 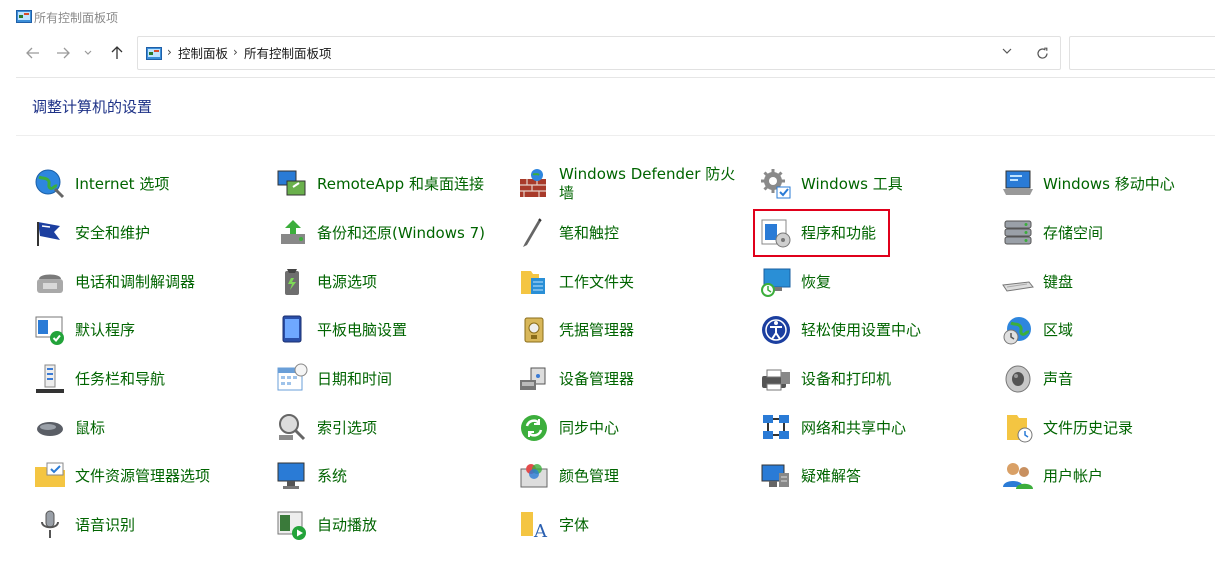 What do you see at coordinates (142, 476) in the screenshot?
I see `control-panel-item-label: 文件资源管理器选项` at bounding box center [142, 476].